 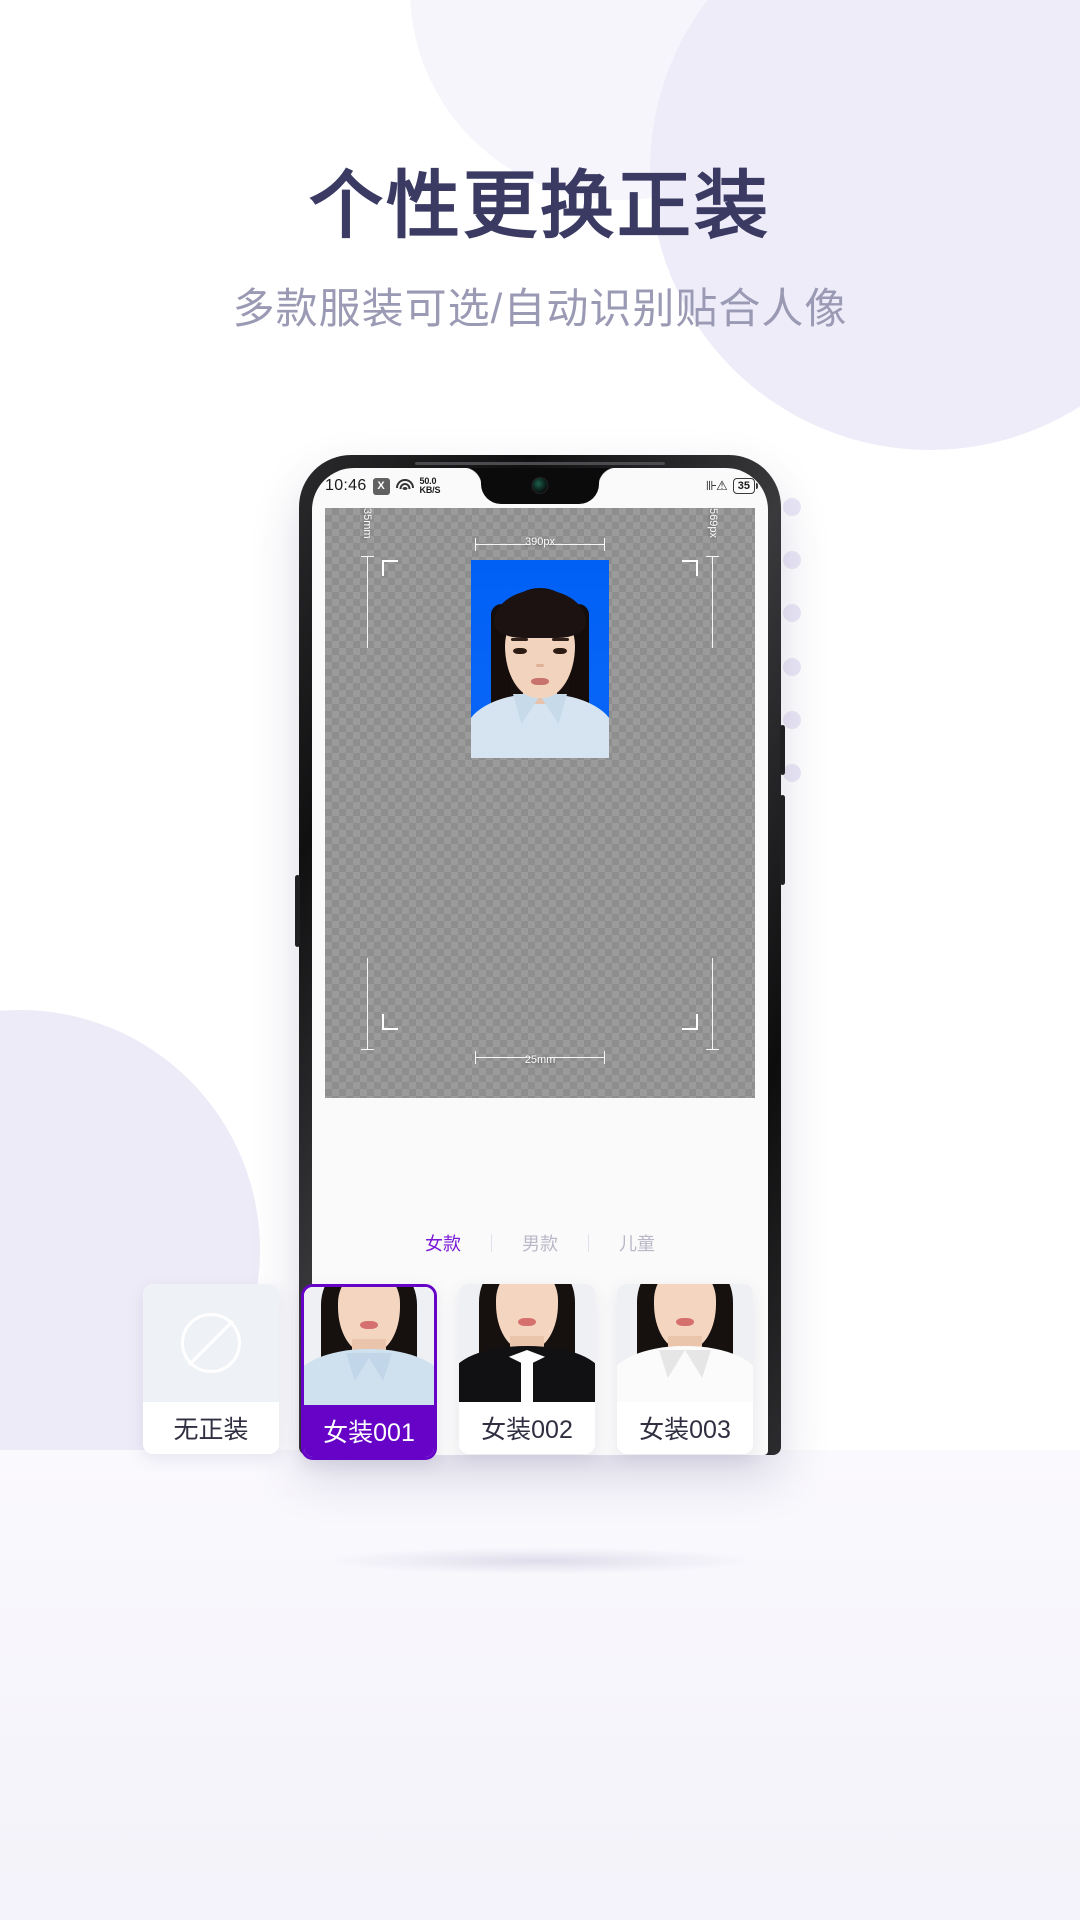 I want to click on phone-volume-button, so click(x=297, y=911).